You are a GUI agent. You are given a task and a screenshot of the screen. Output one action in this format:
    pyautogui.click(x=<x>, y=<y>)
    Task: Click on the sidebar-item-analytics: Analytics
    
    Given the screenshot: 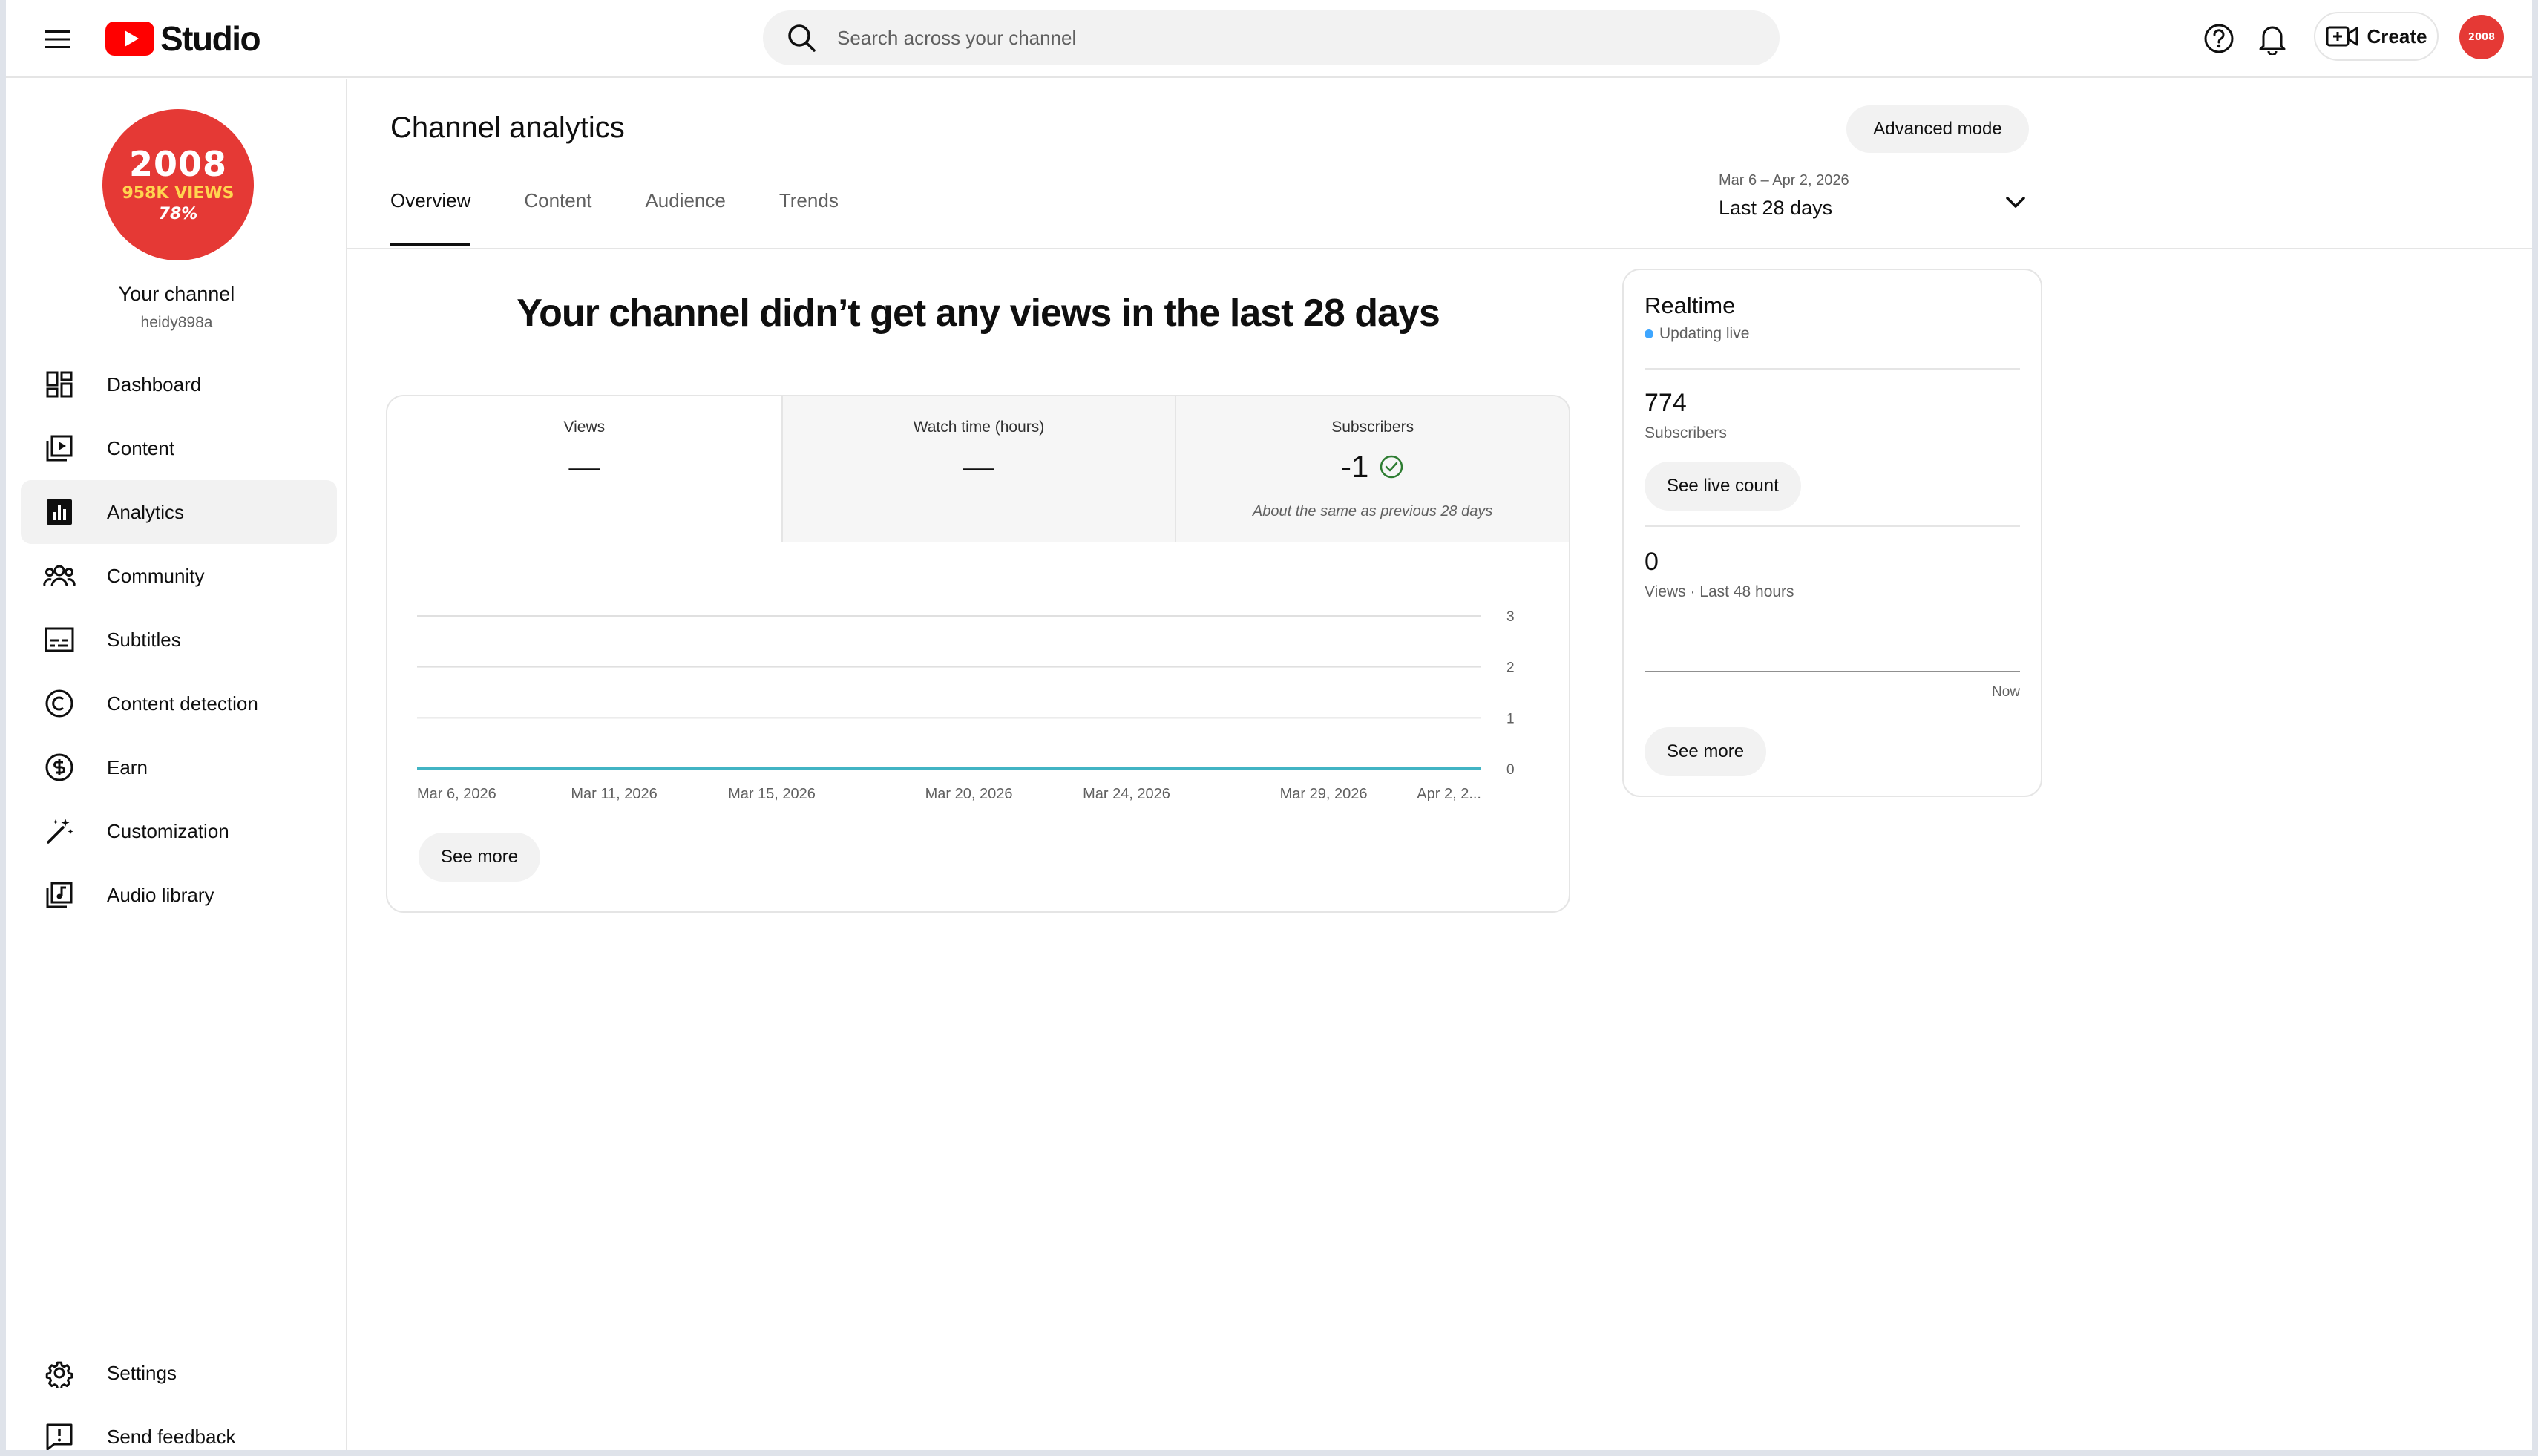 What is the action you would take?
    pyautogui.click(x=179, y=512)
    